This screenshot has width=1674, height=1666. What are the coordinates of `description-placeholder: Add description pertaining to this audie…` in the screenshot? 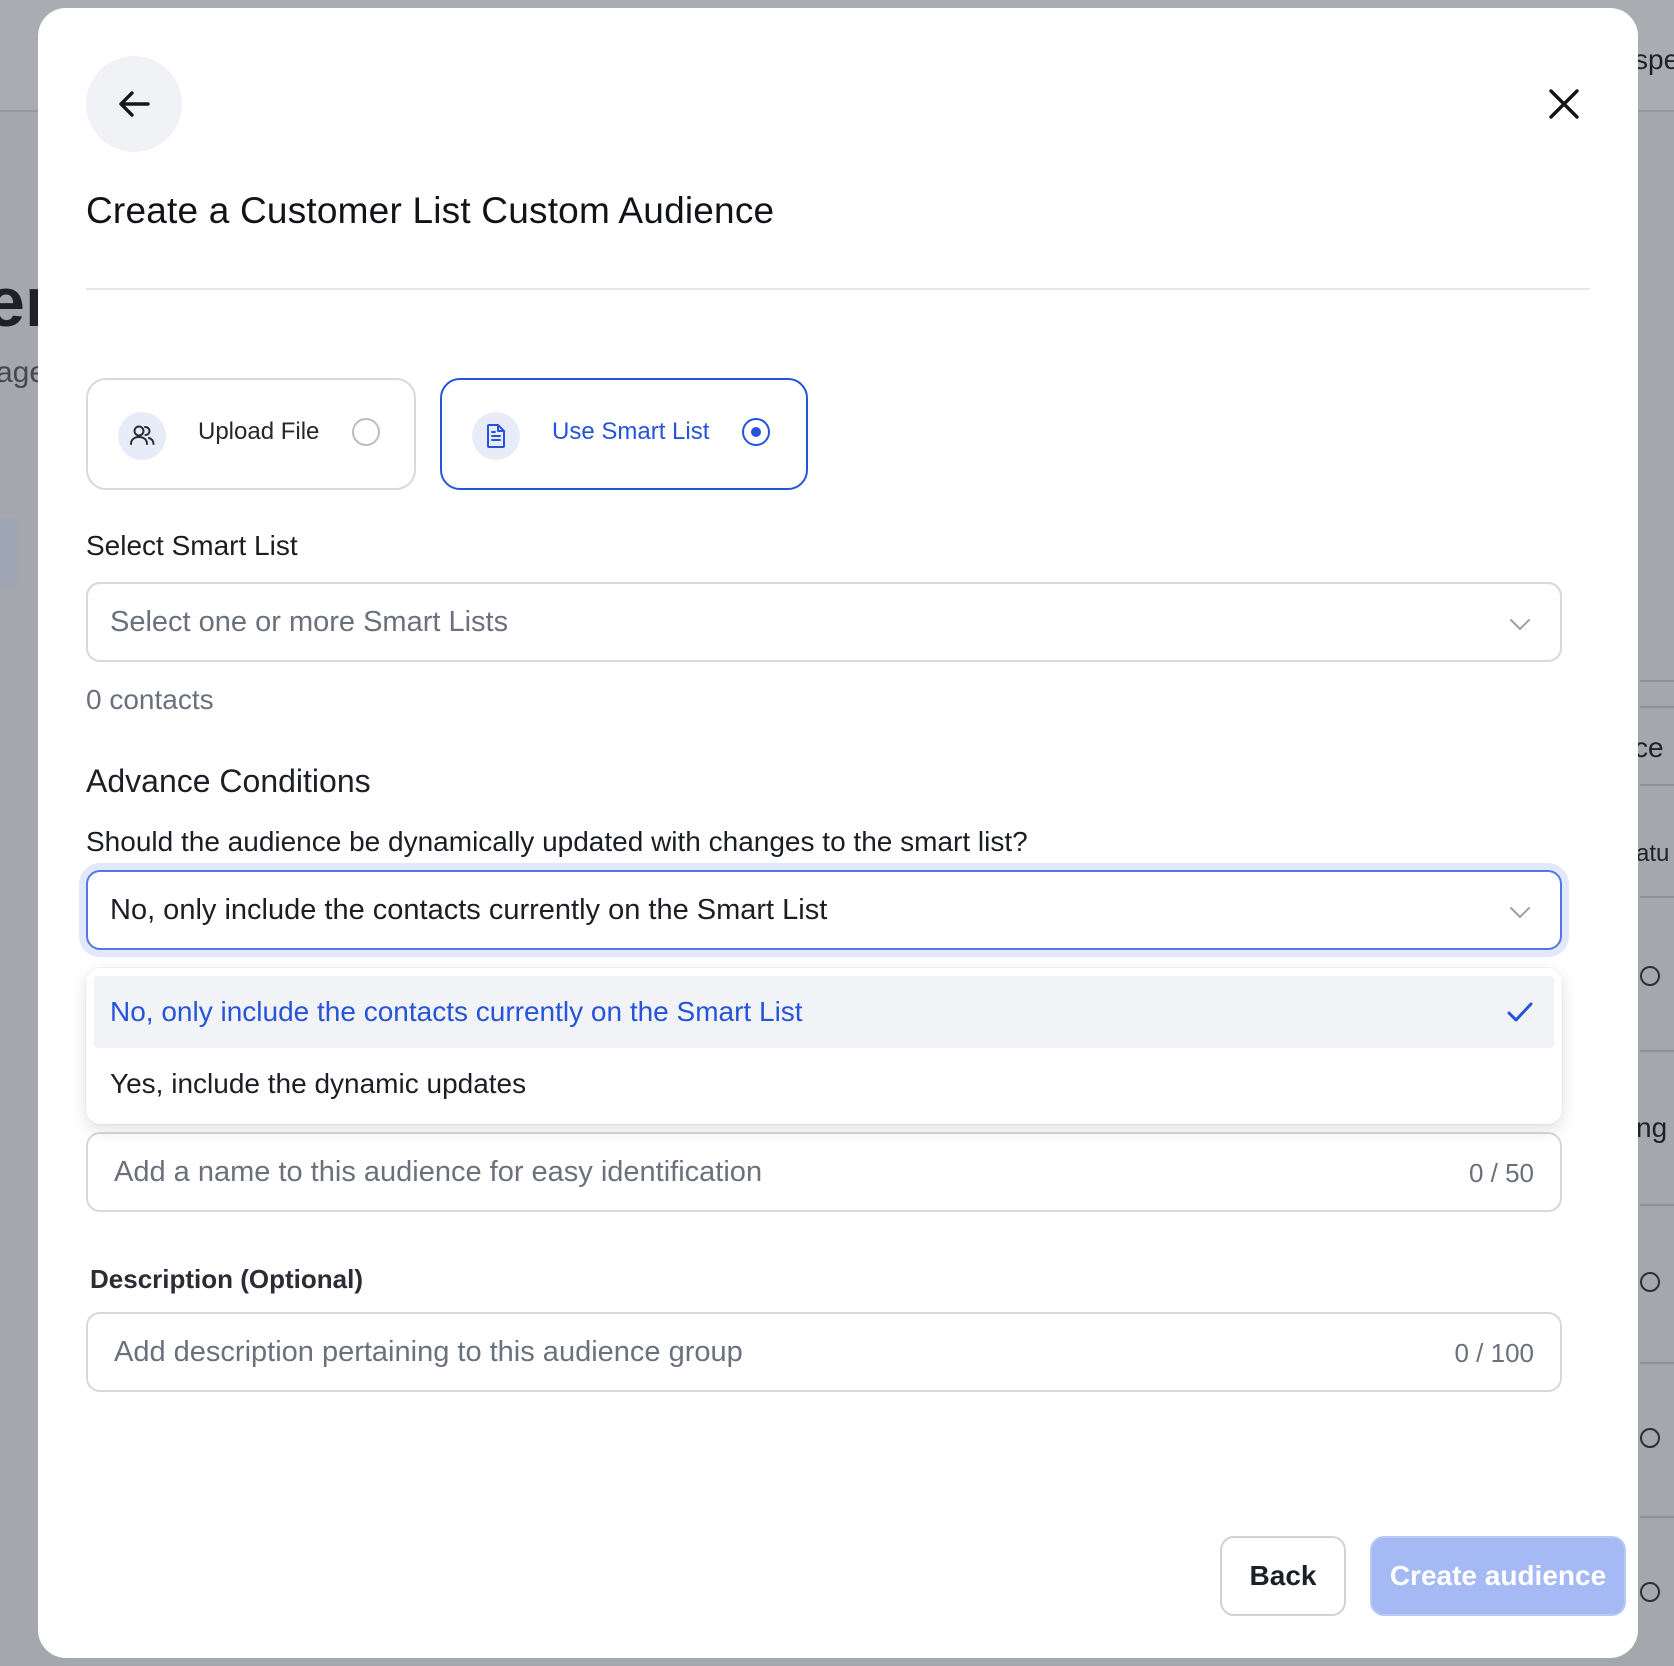 It's located at (428, 1352).